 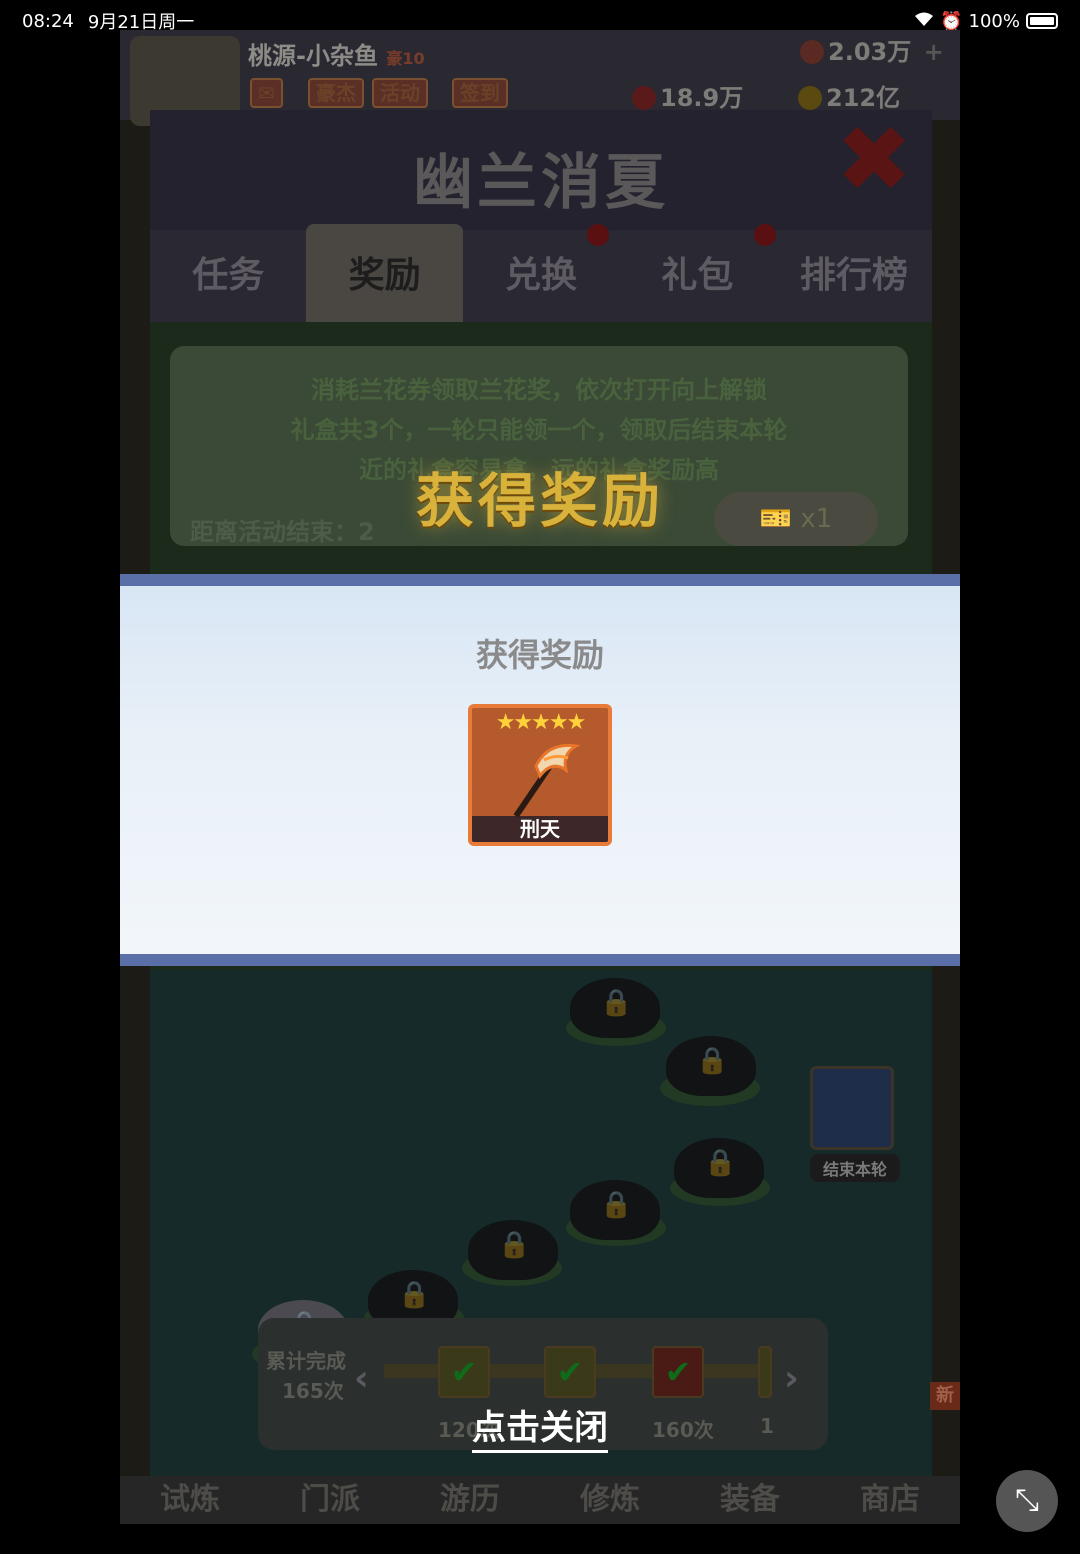 I want to click on bottom-nav: 试炼 门派 游历 修炼 装备 商店, so click(x=540, y=1500).